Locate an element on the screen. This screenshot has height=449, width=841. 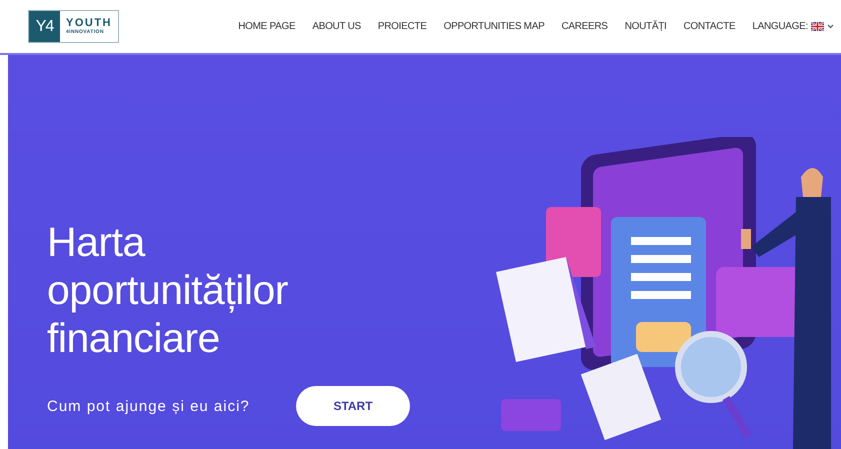
nav-link: NOUTĂȚI is located at coordinates (645, 26).